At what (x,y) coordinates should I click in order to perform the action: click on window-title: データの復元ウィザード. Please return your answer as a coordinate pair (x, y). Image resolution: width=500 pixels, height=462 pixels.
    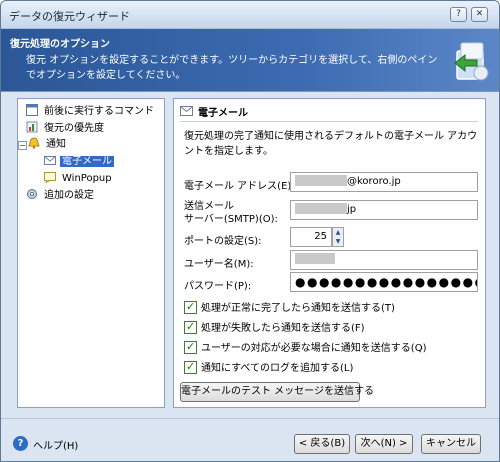
    Looking at the image, I should click on (69, 16).